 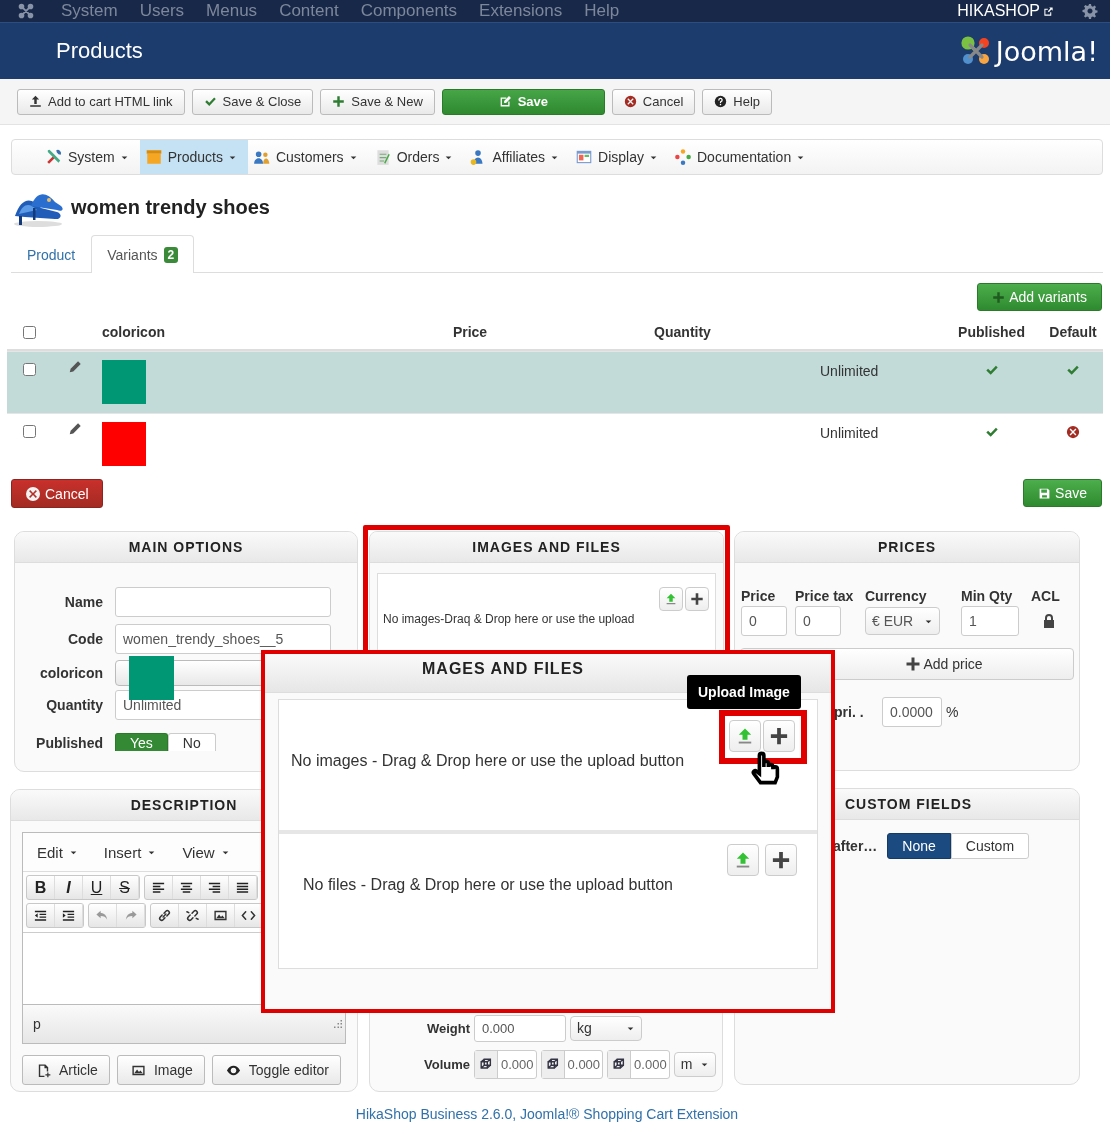 What do you see at coordinates (825, 596) in the screenshot?
I see `column-header: Price tax` at bounding box center [825, 596].